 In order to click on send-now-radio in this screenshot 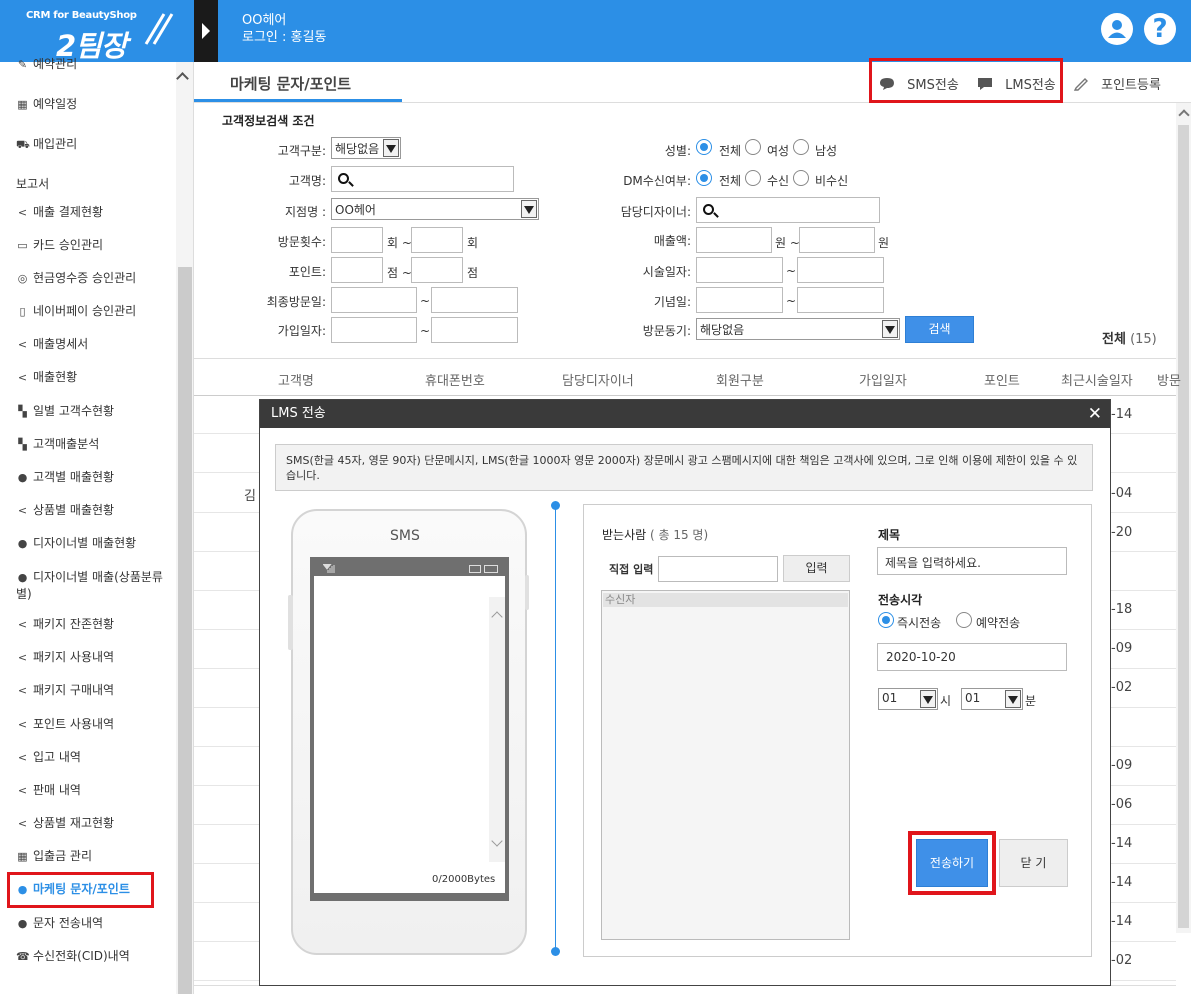, I will do `click(886, 620)`.